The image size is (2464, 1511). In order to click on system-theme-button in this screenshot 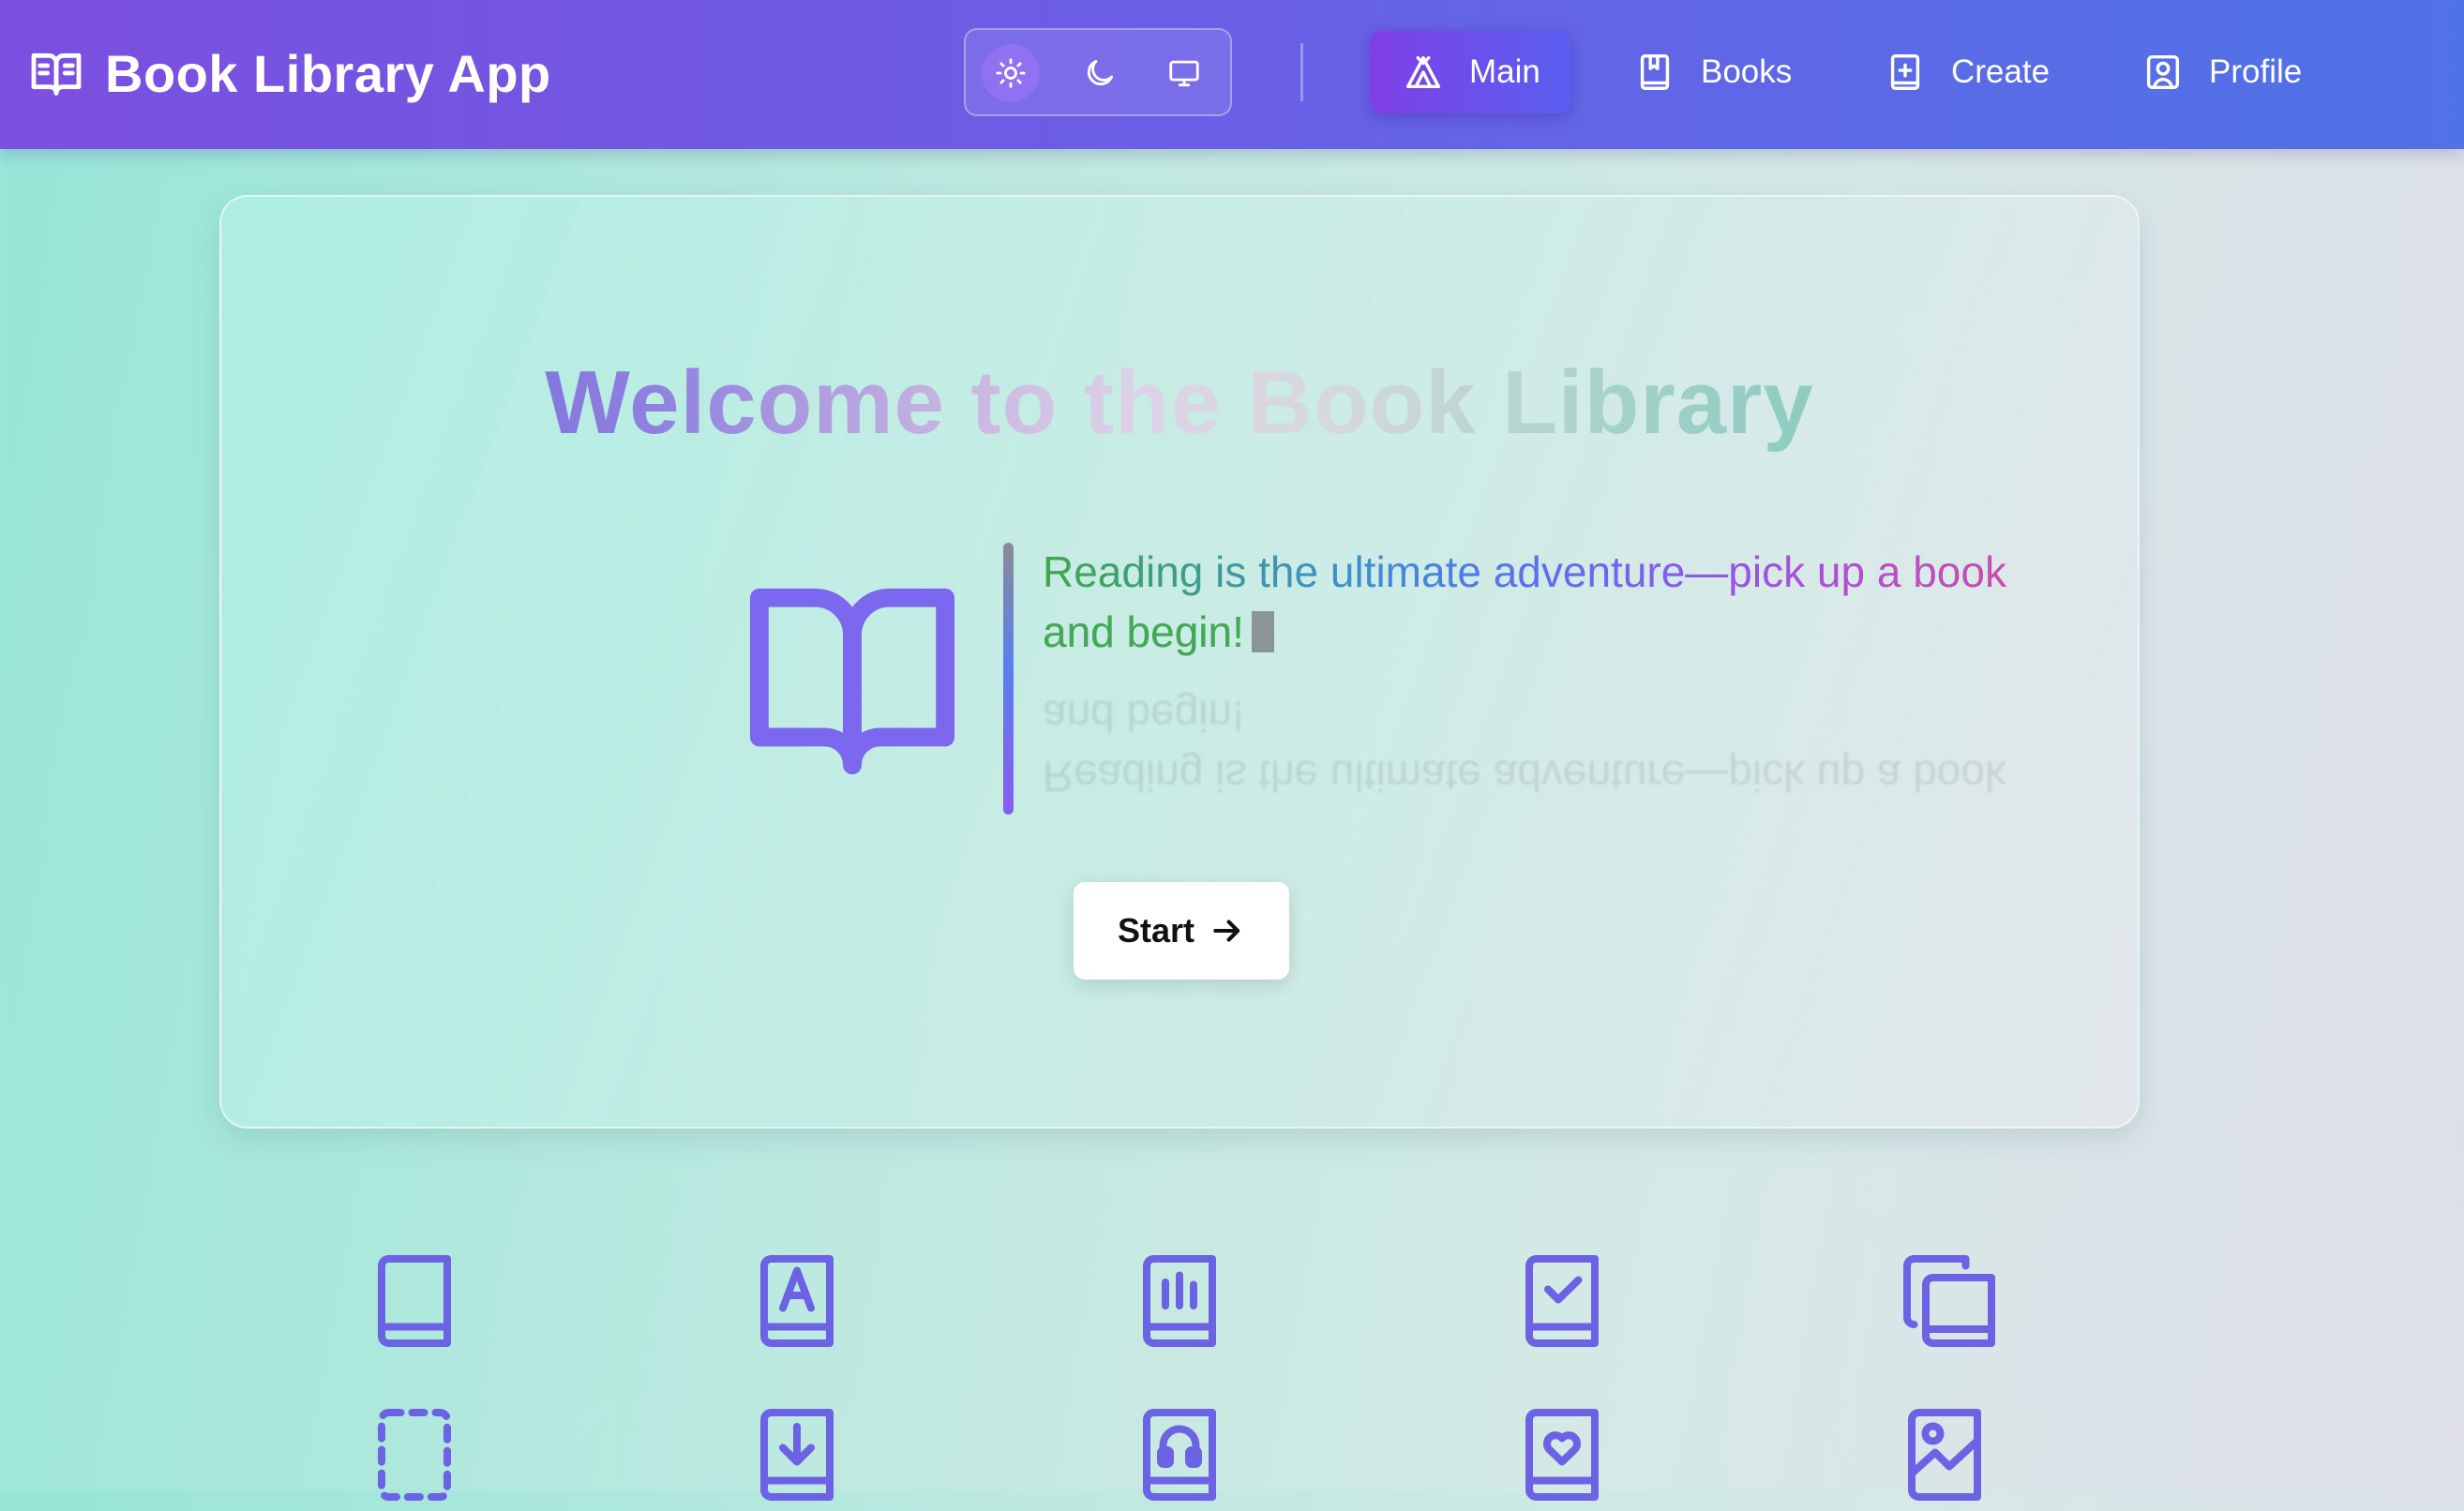, I will do `click(1184, 73)`.